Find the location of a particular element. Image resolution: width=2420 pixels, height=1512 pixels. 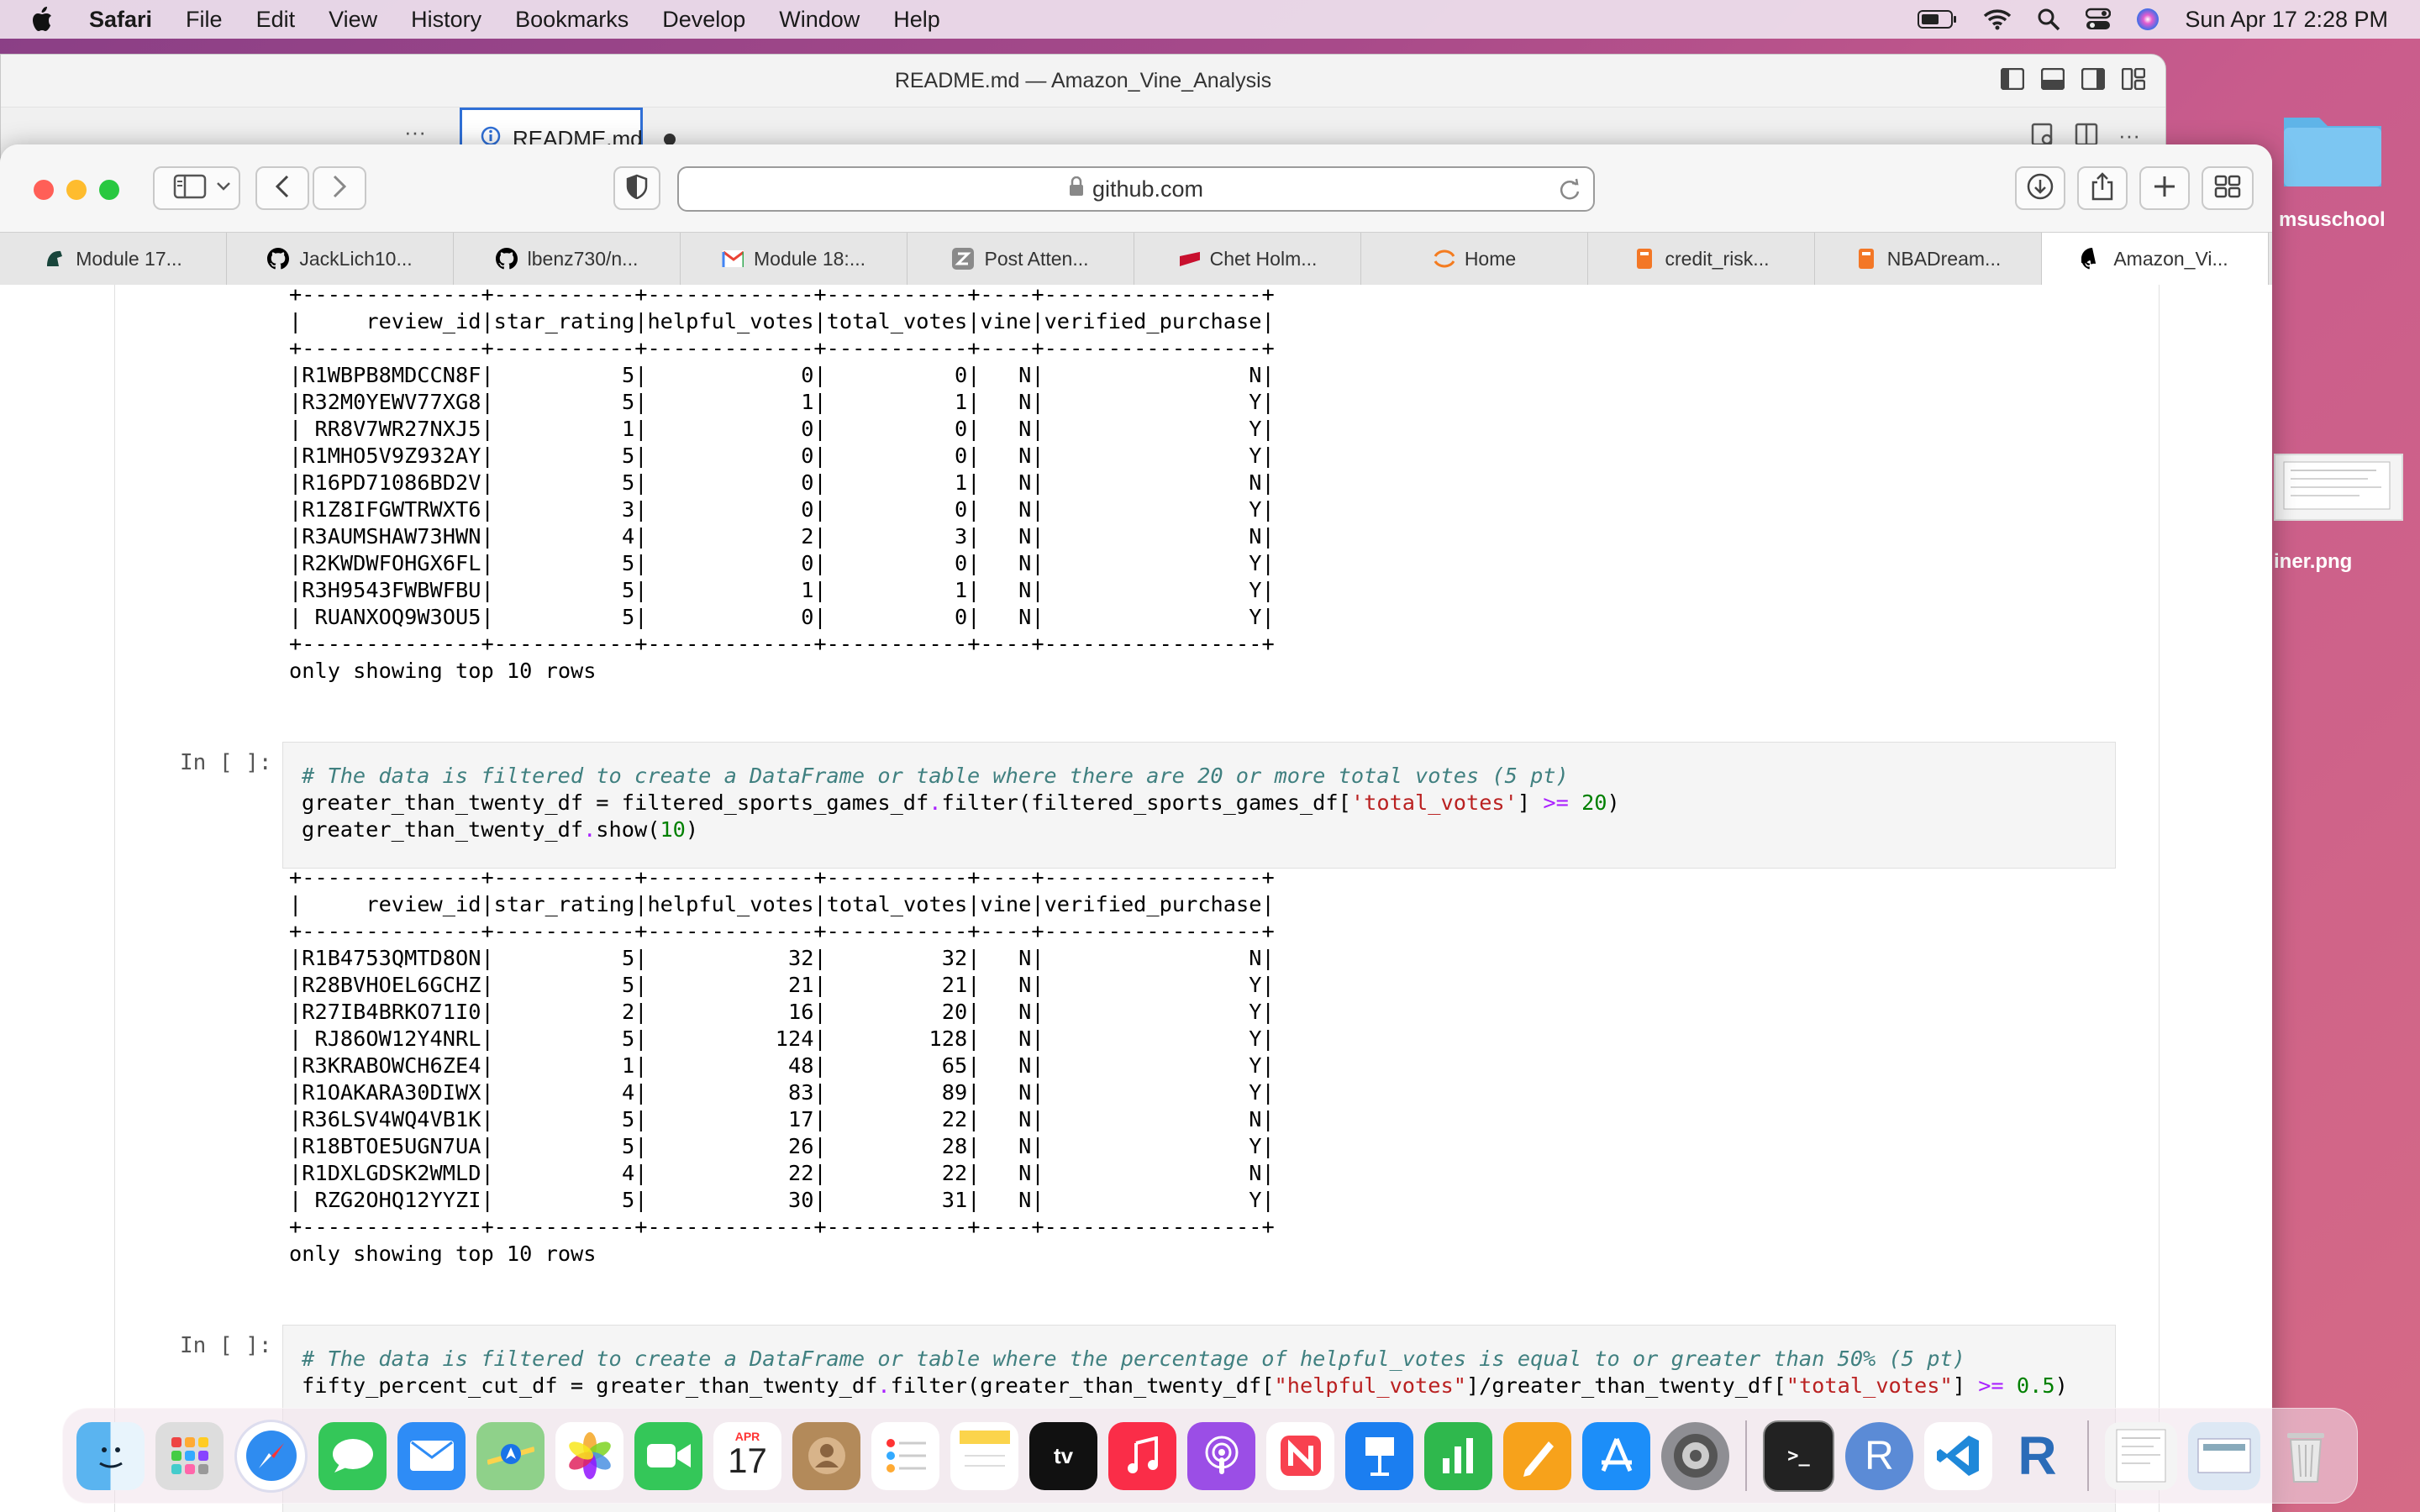

app-store-icon is located at coordinates (1616, 1455).